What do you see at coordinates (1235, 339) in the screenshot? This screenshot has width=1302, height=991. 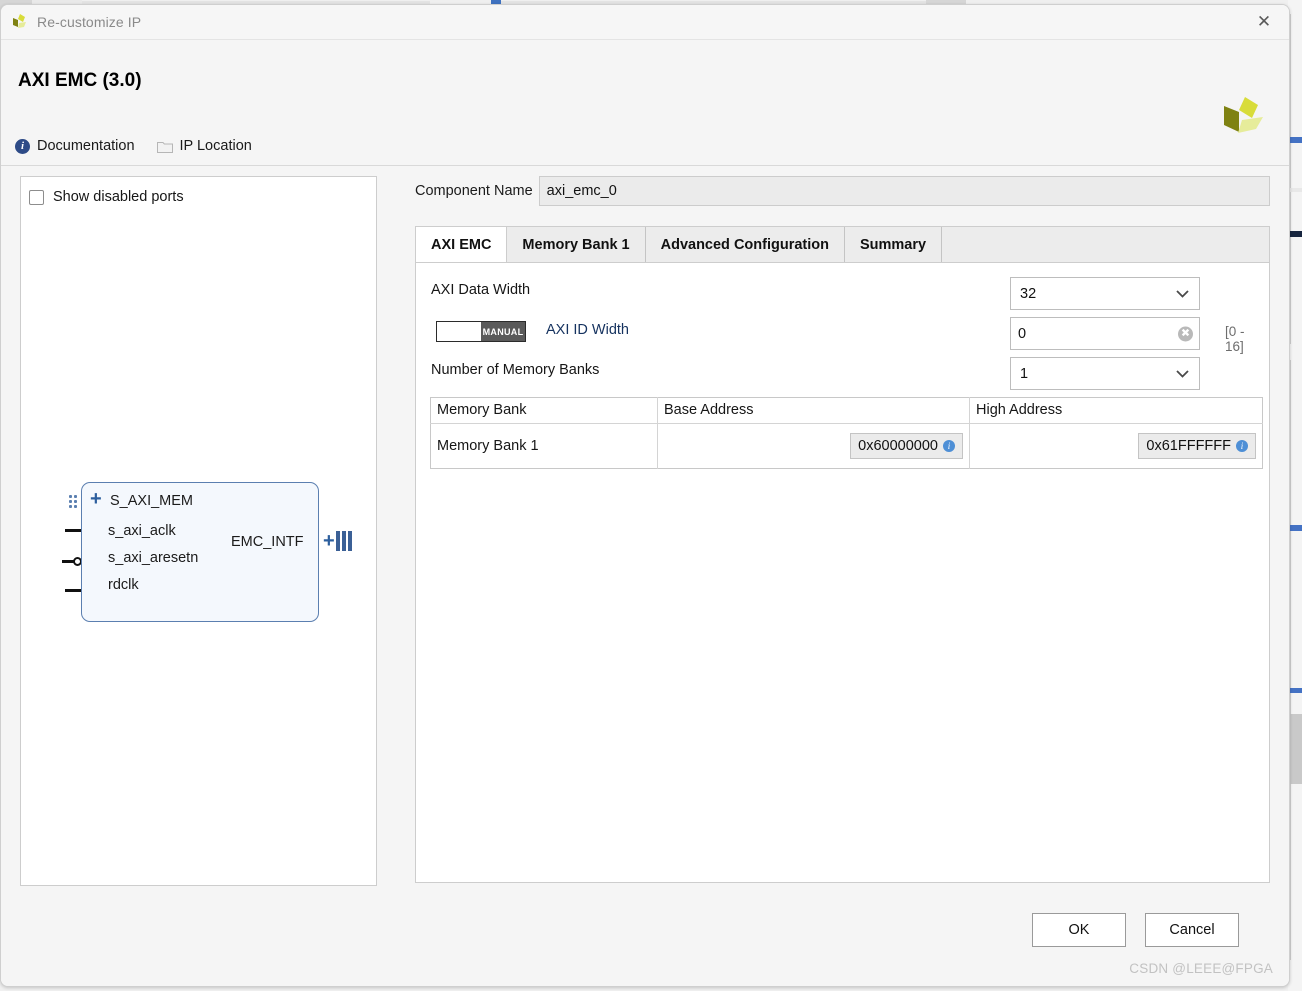 I see `axi-id-width-range-hint: [0 - 16]` at bounding box center [1235, 339].